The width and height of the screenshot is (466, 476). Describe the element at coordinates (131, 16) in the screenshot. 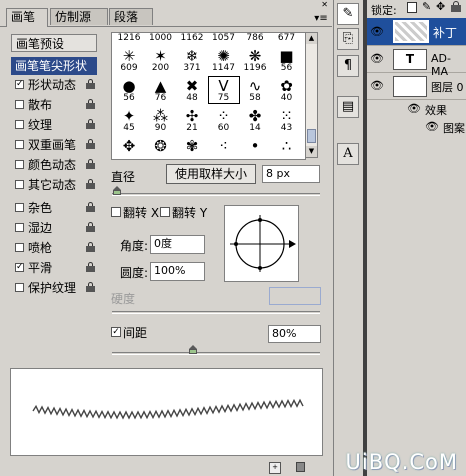

I see `tab-paragraph: 段落` at that location.